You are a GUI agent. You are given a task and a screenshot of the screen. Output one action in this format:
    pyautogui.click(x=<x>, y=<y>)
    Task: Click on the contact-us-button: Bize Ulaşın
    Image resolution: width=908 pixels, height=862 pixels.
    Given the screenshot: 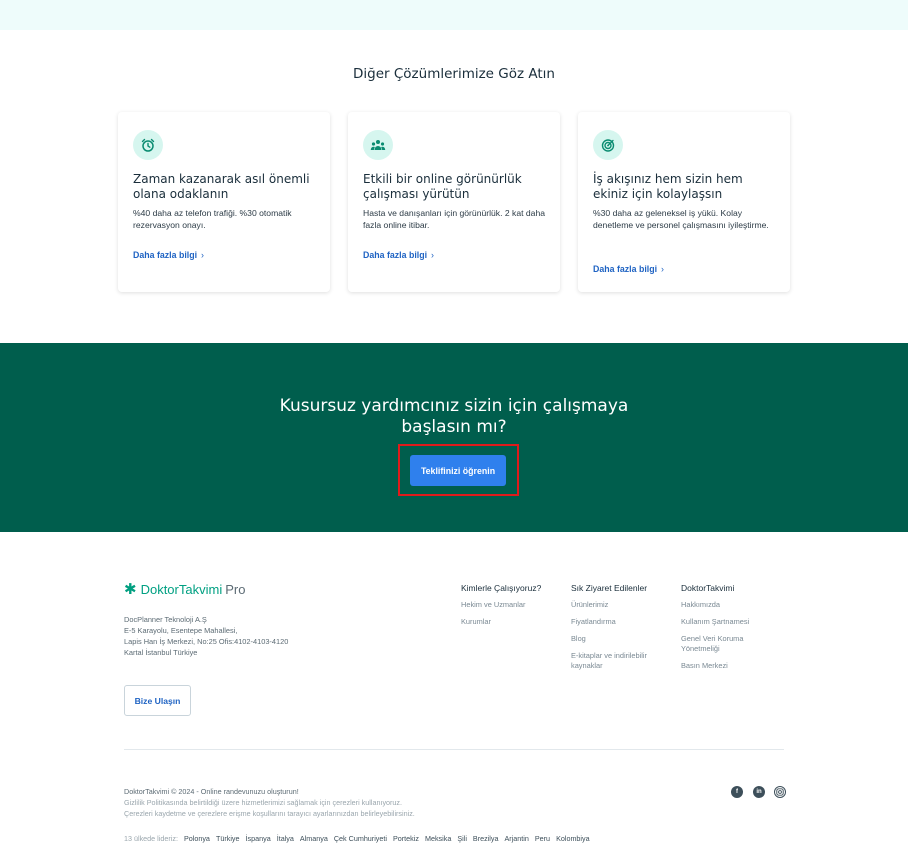 What is the action you would take?
    pyautogui.click(x=157, y=700)
    